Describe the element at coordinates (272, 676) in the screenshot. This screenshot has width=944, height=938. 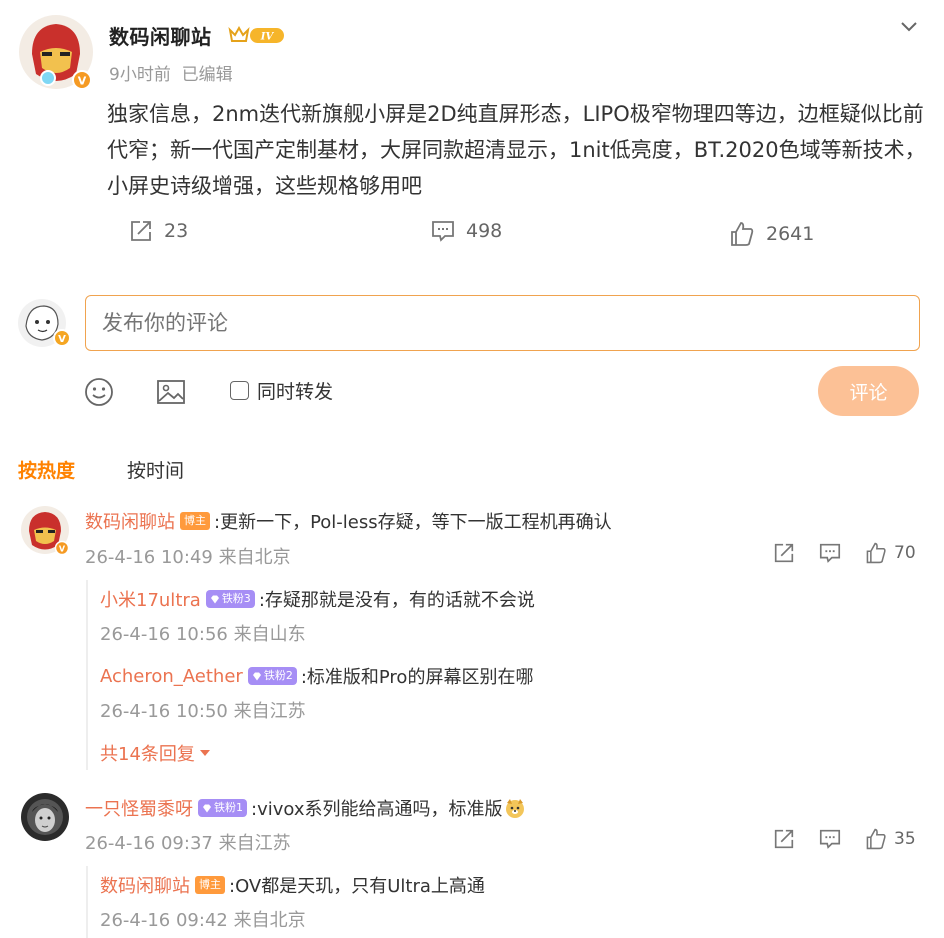
I see `fan-badge: 铁粉2` at that location.